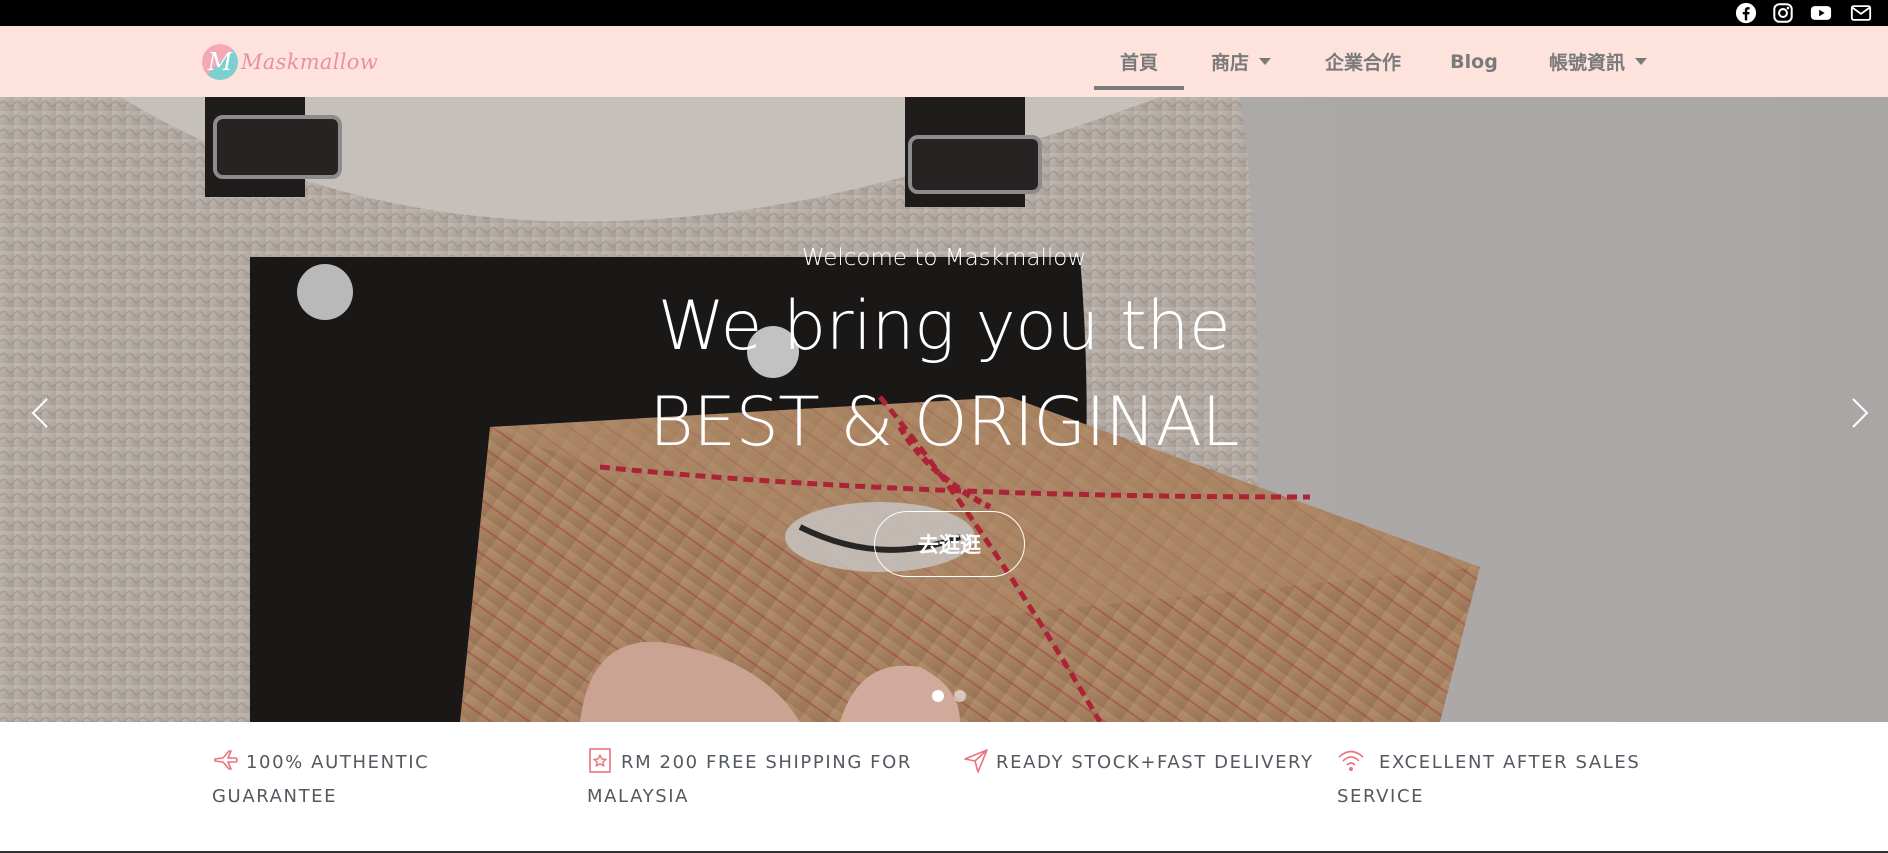 The height and width of the screenshot is (853, 1888). Describe the element at coordinates (944, 422) in the screenshot. I see `hero-headline-line-2: BEST & ORIGINAL` at that location.